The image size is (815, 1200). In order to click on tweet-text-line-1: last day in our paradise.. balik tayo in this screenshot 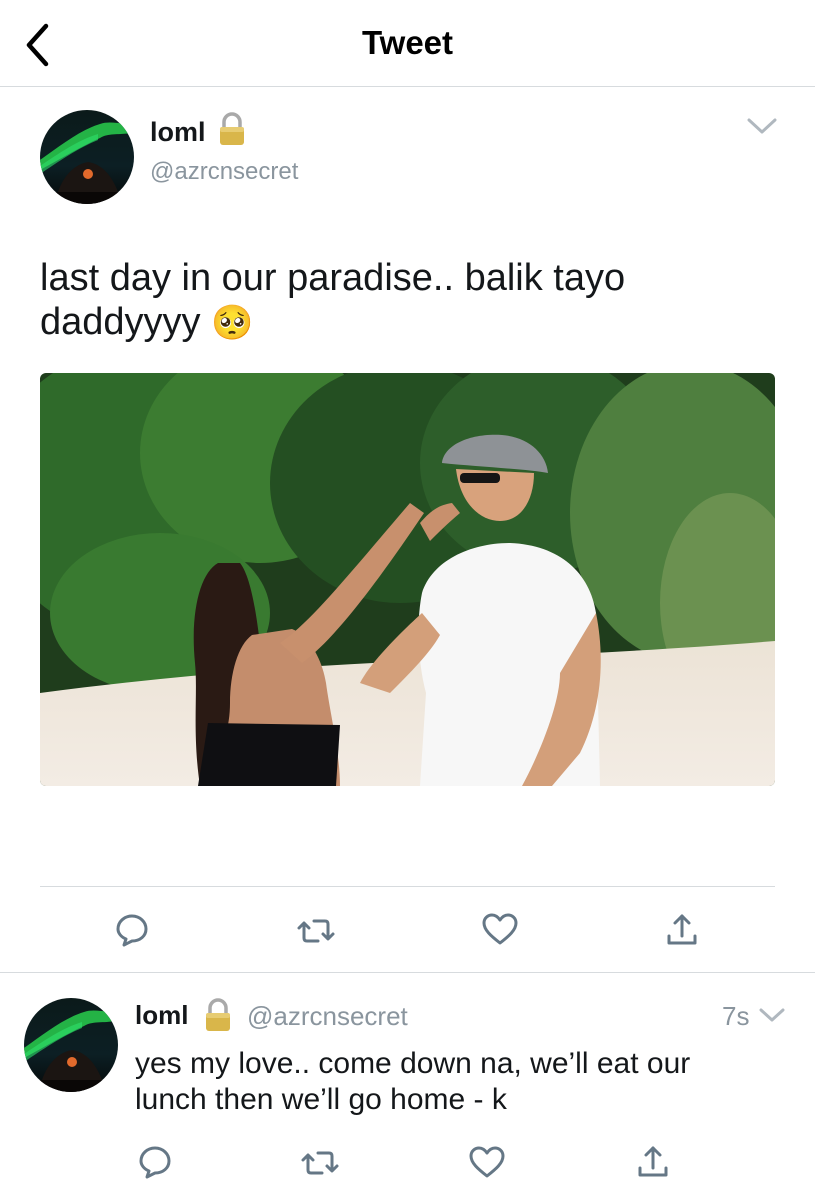, I will do `click(333, 278)`.